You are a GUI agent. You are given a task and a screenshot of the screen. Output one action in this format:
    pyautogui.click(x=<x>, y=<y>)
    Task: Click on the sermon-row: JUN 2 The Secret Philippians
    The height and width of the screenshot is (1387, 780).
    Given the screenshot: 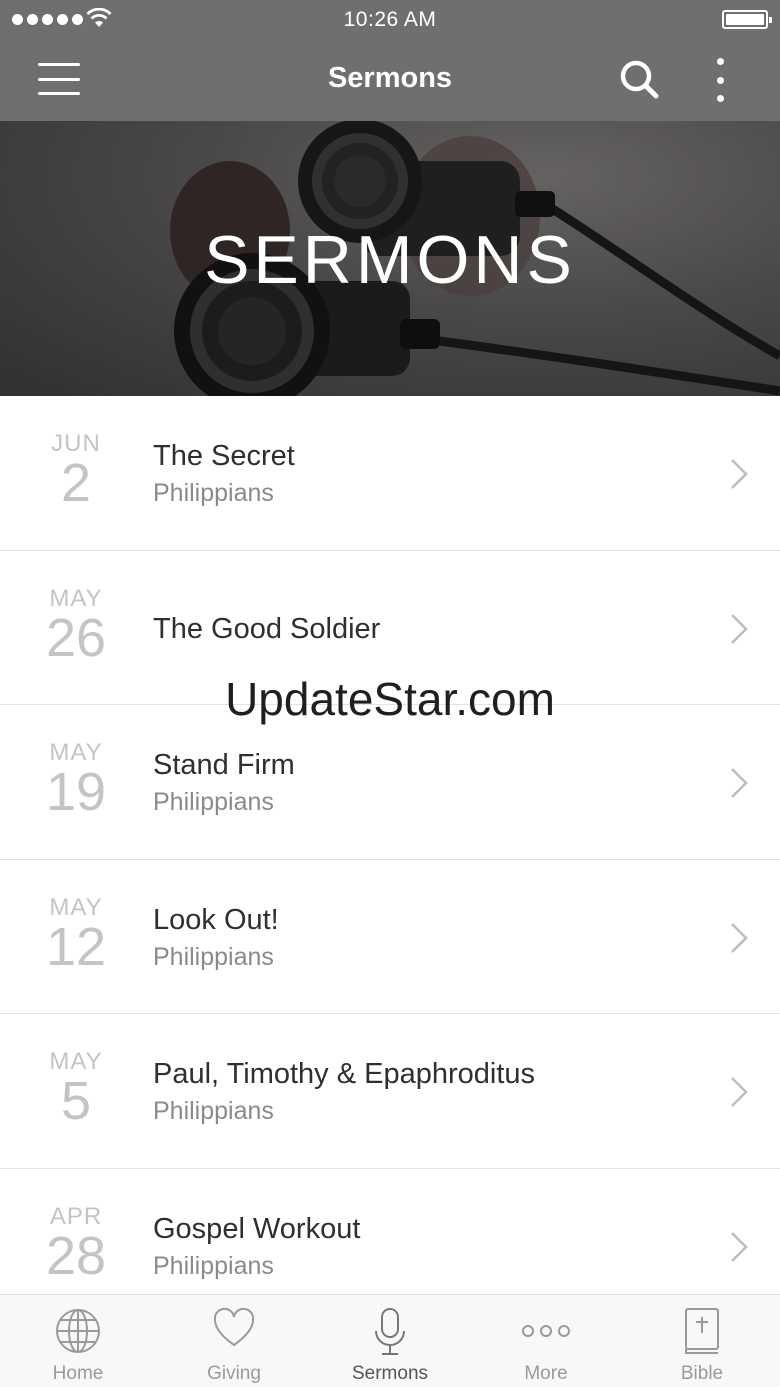 What is the action you would take?
    pyautogui.click(x=390, y=473)
    